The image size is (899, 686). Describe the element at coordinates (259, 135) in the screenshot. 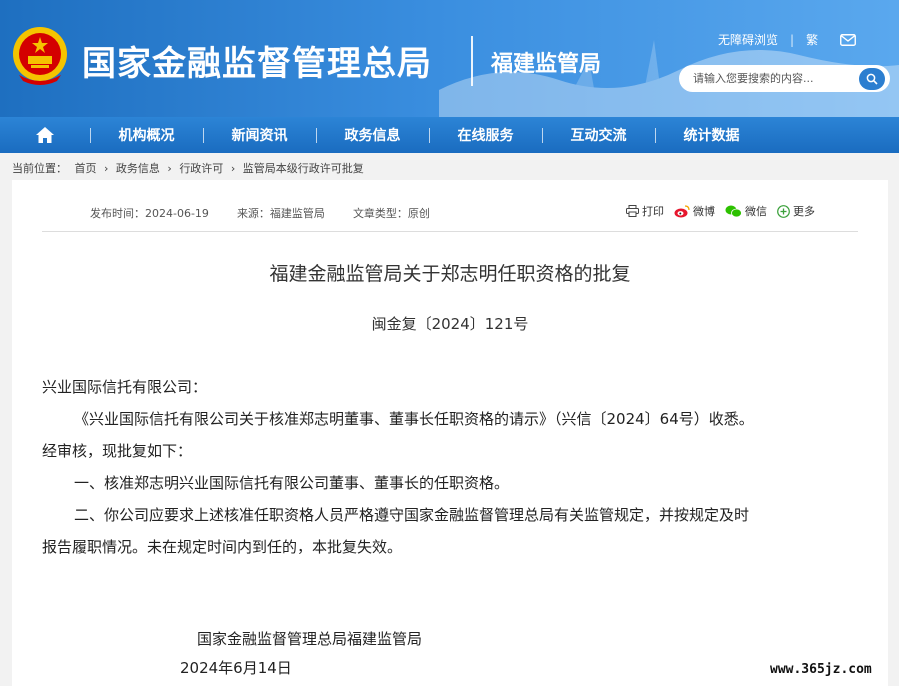

I see `nav-item-news: 新闻资讯` at that location.